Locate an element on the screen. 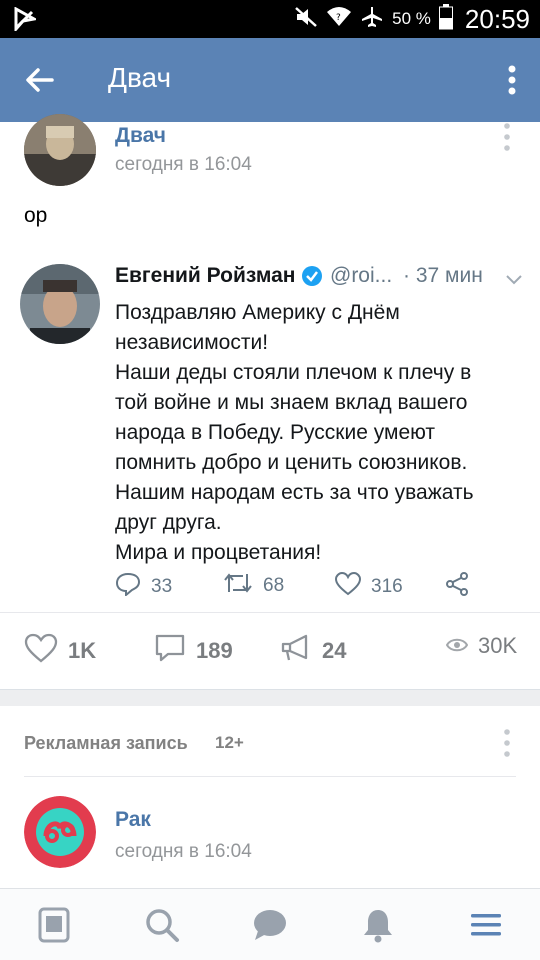 The image size is (540, 960). like-button: 1K is located at coordinates (60, 651).